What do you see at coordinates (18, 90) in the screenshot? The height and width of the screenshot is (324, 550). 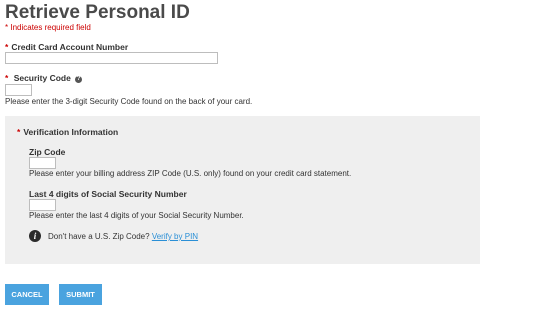 I see `security-code-input` at bounding box center [18, 90].